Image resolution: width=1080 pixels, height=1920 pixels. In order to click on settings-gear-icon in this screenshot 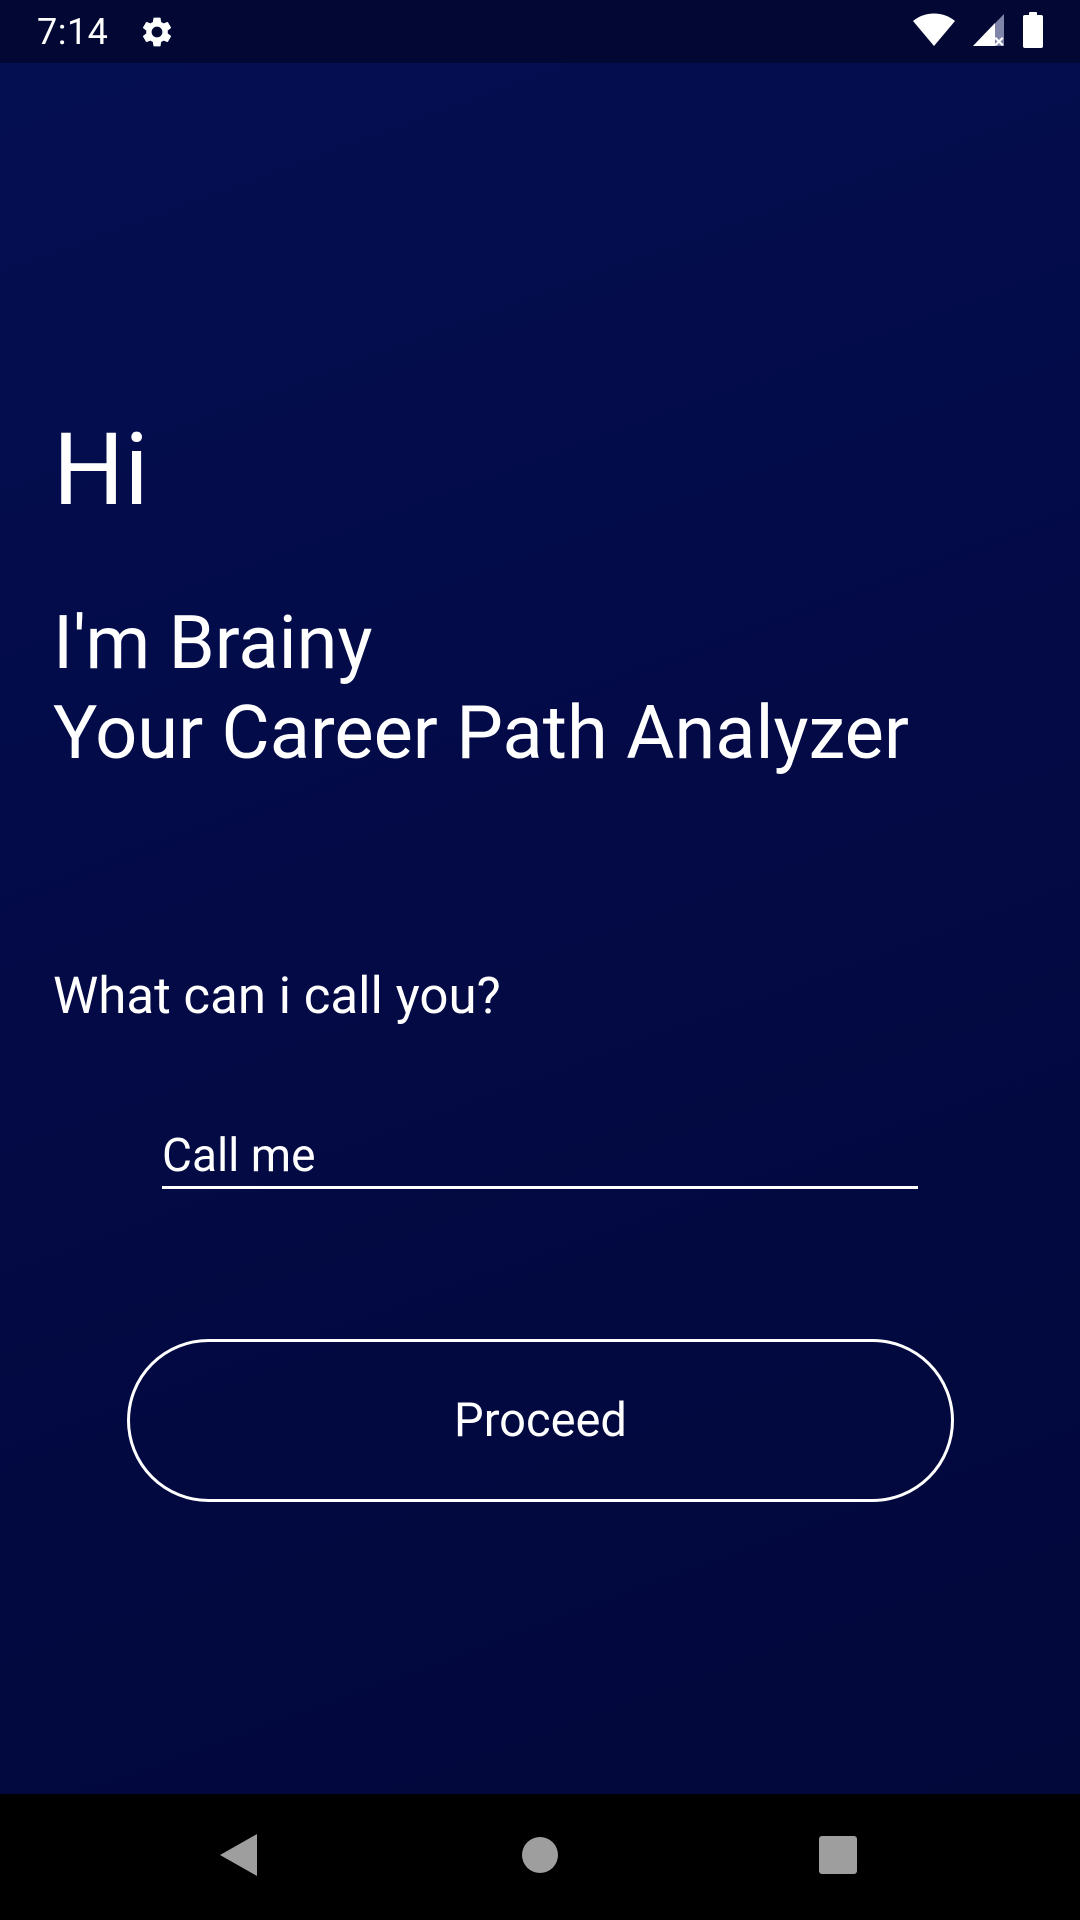, I will do `click(157, 32)`.